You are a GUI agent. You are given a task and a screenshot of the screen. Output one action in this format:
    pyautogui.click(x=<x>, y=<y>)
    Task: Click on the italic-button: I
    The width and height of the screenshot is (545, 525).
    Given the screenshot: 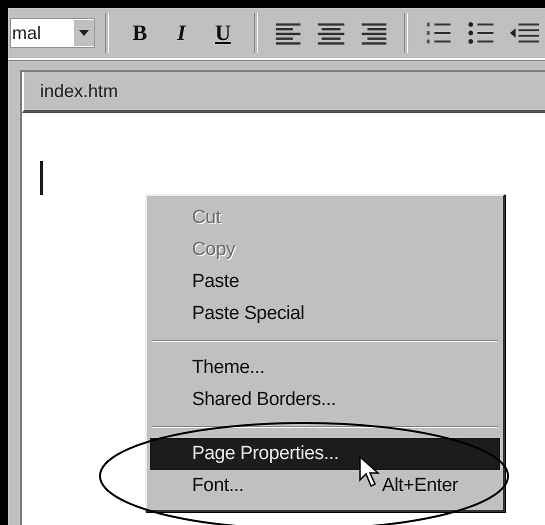 What is the action you would take?
    pyautogui.click(x=181, y=33)
    